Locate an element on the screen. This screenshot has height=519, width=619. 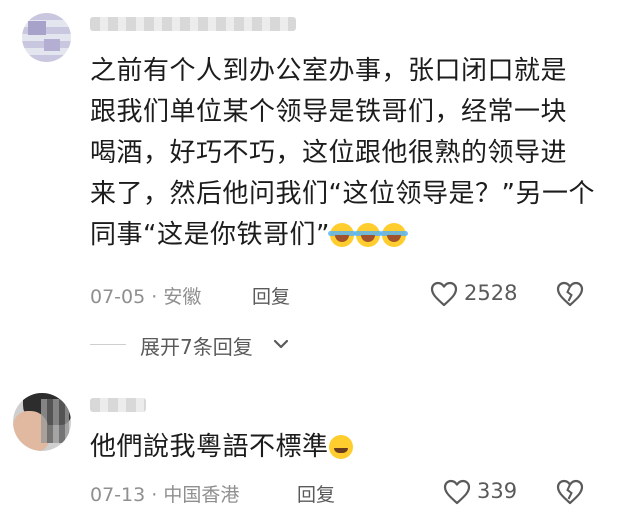
comment-date: 07-05 is located at coordinates (118, 297).